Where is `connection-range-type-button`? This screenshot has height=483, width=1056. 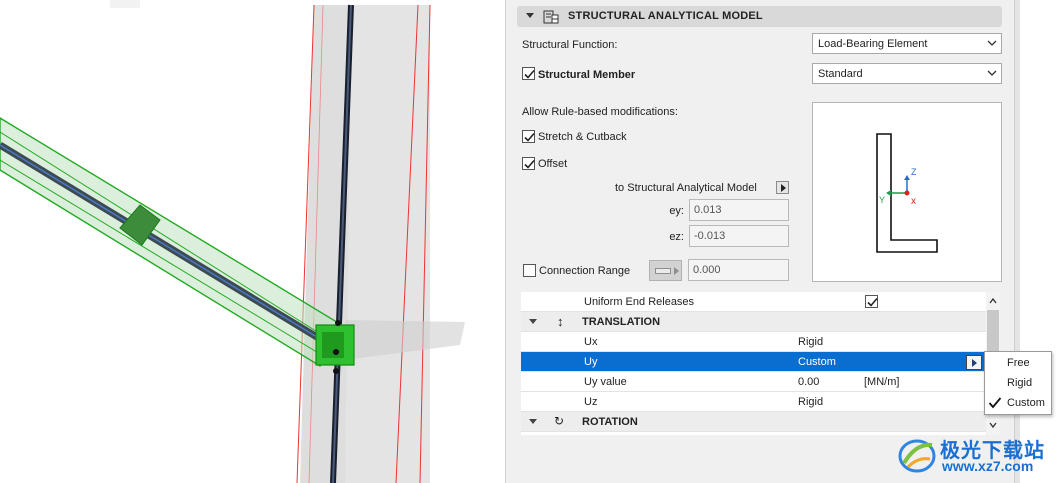 connection-range-type-button is located at coordinates (665, 270).